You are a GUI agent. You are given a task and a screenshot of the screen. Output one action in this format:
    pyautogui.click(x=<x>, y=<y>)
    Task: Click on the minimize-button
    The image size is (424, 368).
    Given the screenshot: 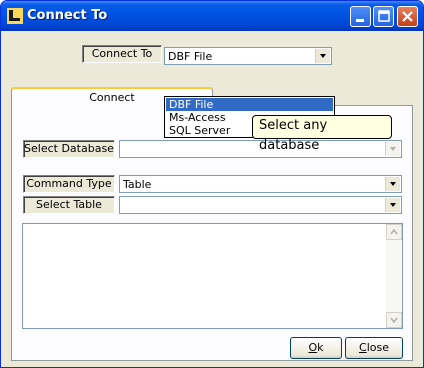 What is the action you would take?
    pyautogui.click(x=360, y=16)
    